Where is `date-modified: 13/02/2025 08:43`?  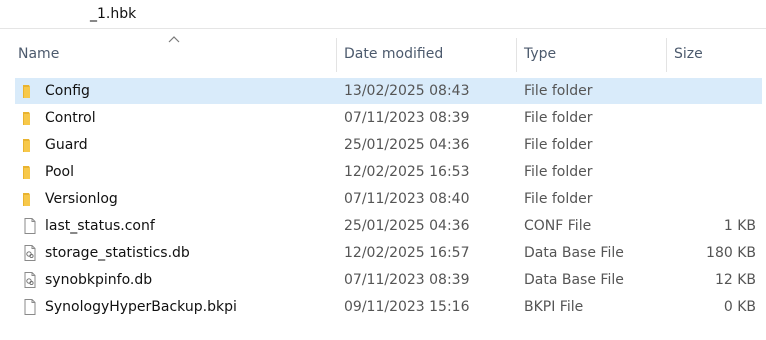
date-modified: 13/02/2025 08:43 is located at coordinates (407, 91).